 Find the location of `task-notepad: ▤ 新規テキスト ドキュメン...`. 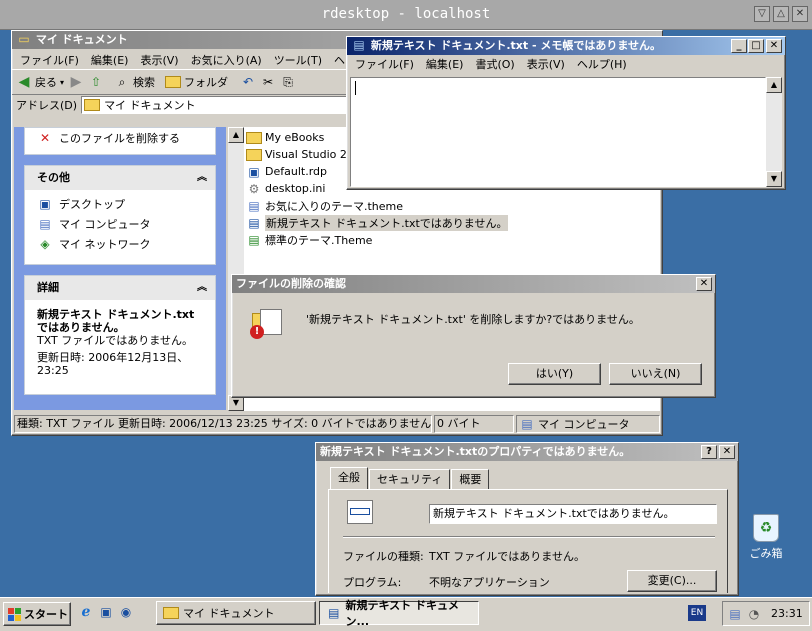

task-notepad: ▤ 新規テキスト ドキュメン... is located at coordinates (399, 613).